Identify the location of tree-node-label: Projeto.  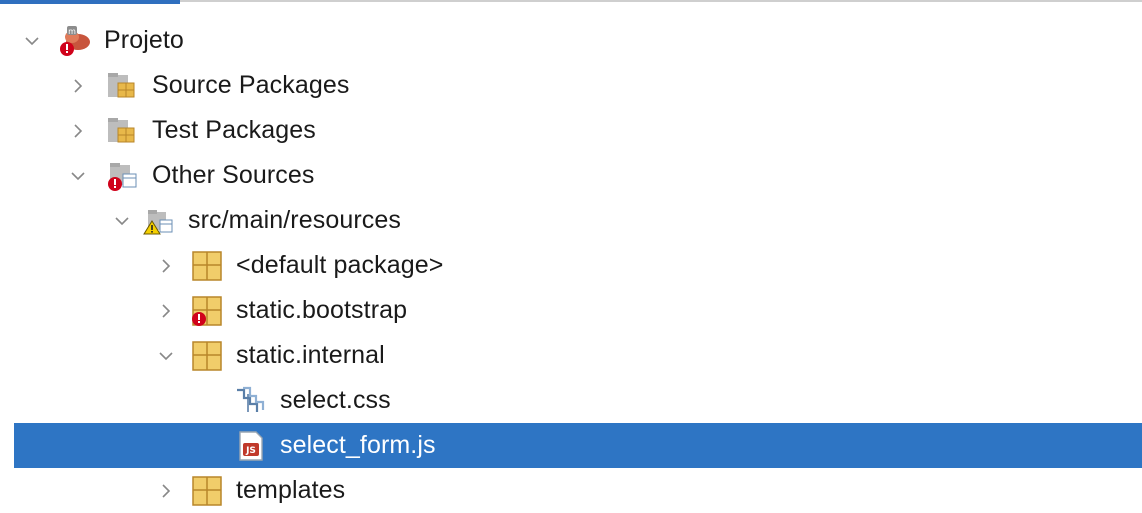
(144, 40).